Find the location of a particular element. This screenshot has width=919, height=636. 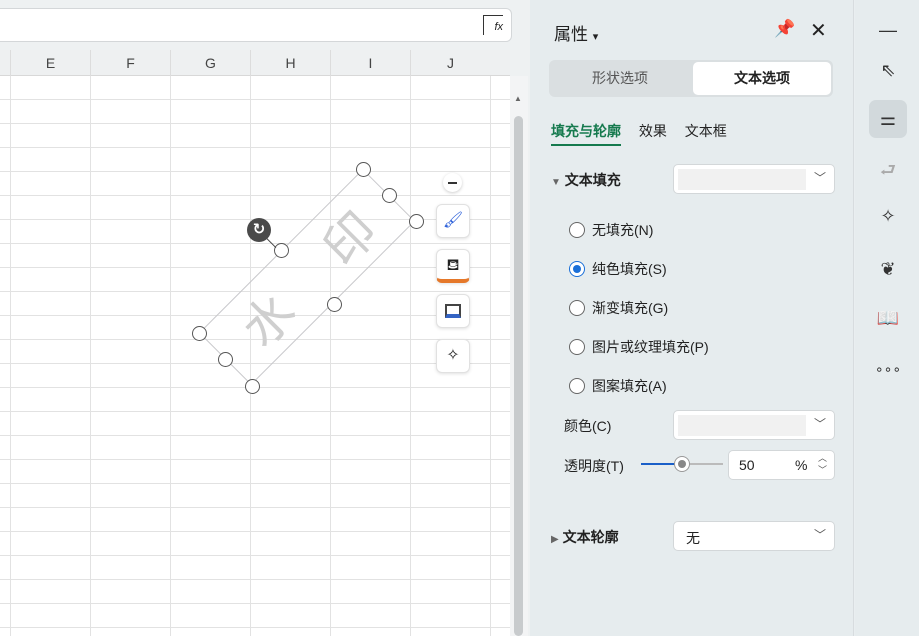

vertical-scrollbar: ▲ is located at coordinates (519, 356).